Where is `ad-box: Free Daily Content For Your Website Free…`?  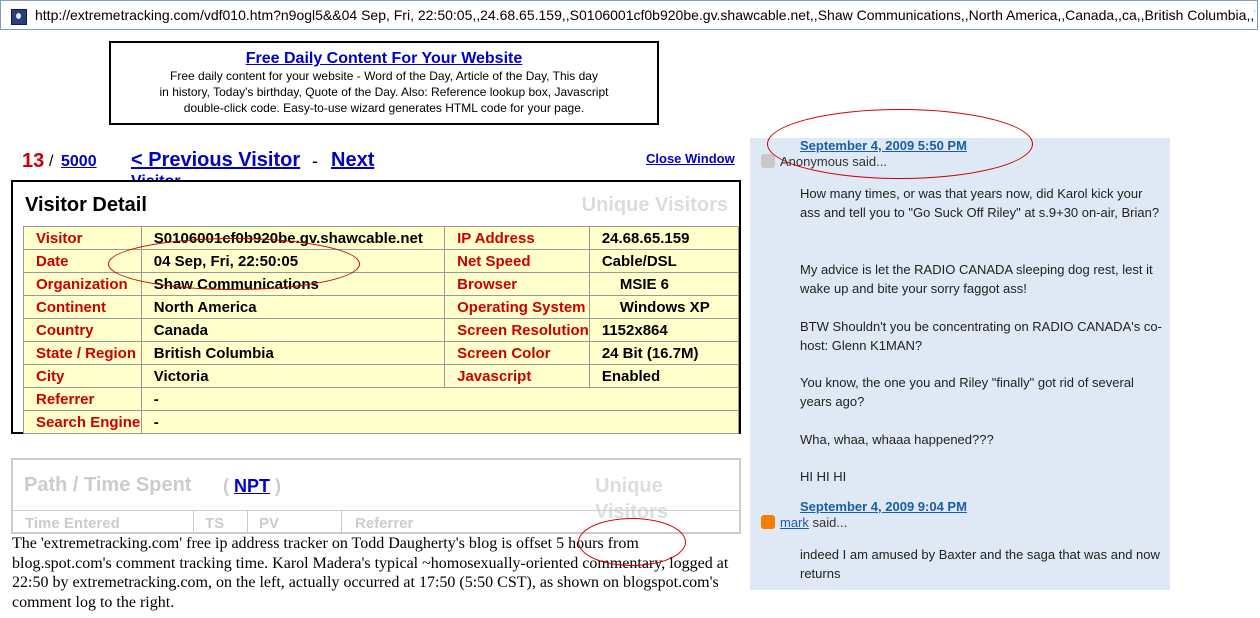
ad-box: Free Daily Content For Your Website Free… is located at coordinates (384, 83).